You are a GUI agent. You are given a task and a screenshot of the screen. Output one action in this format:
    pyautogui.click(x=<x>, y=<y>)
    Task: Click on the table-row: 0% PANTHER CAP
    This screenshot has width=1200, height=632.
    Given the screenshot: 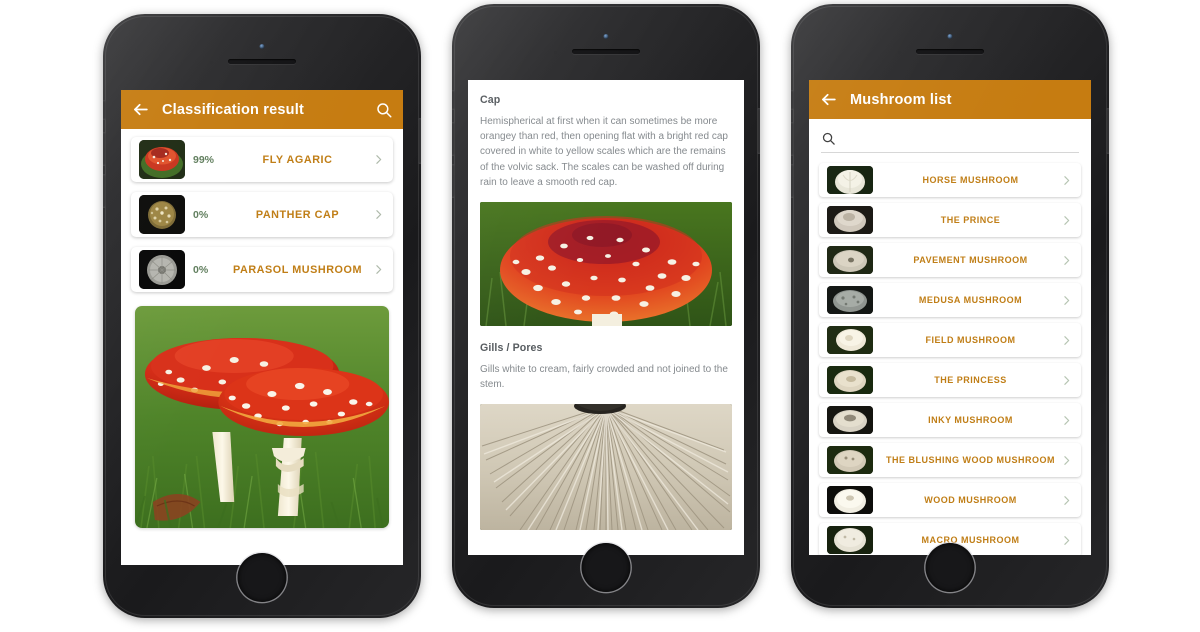 What is the action you would take?
    pyautogui.click(x=262, y=214)
    